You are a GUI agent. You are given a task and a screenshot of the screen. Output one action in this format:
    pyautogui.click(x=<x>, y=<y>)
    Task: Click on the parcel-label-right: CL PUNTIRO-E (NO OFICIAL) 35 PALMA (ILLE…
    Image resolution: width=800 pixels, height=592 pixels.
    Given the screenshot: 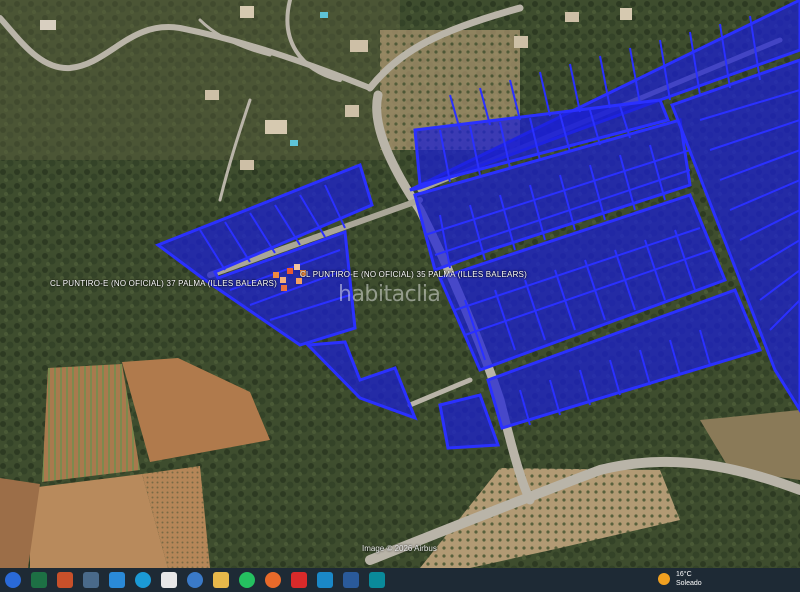 What is the action you would take?
    pyautogui.click(x=413, y=274)
    